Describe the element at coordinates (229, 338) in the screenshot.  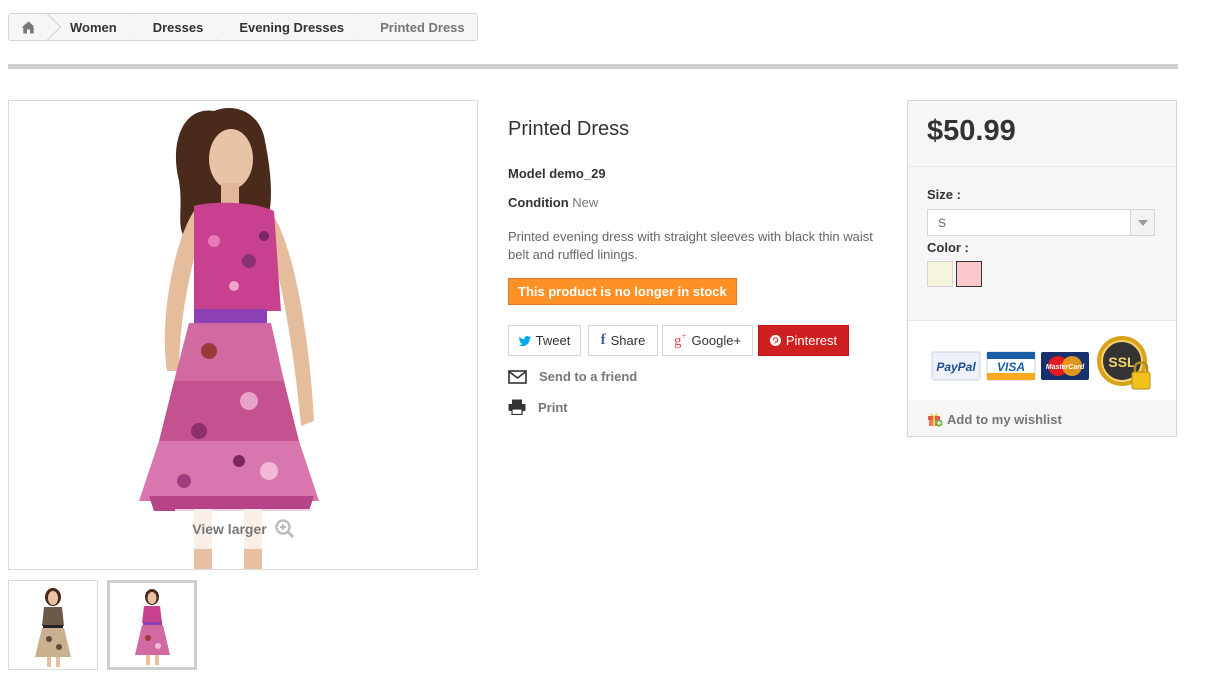
I see `dress-model-photo` at that location.